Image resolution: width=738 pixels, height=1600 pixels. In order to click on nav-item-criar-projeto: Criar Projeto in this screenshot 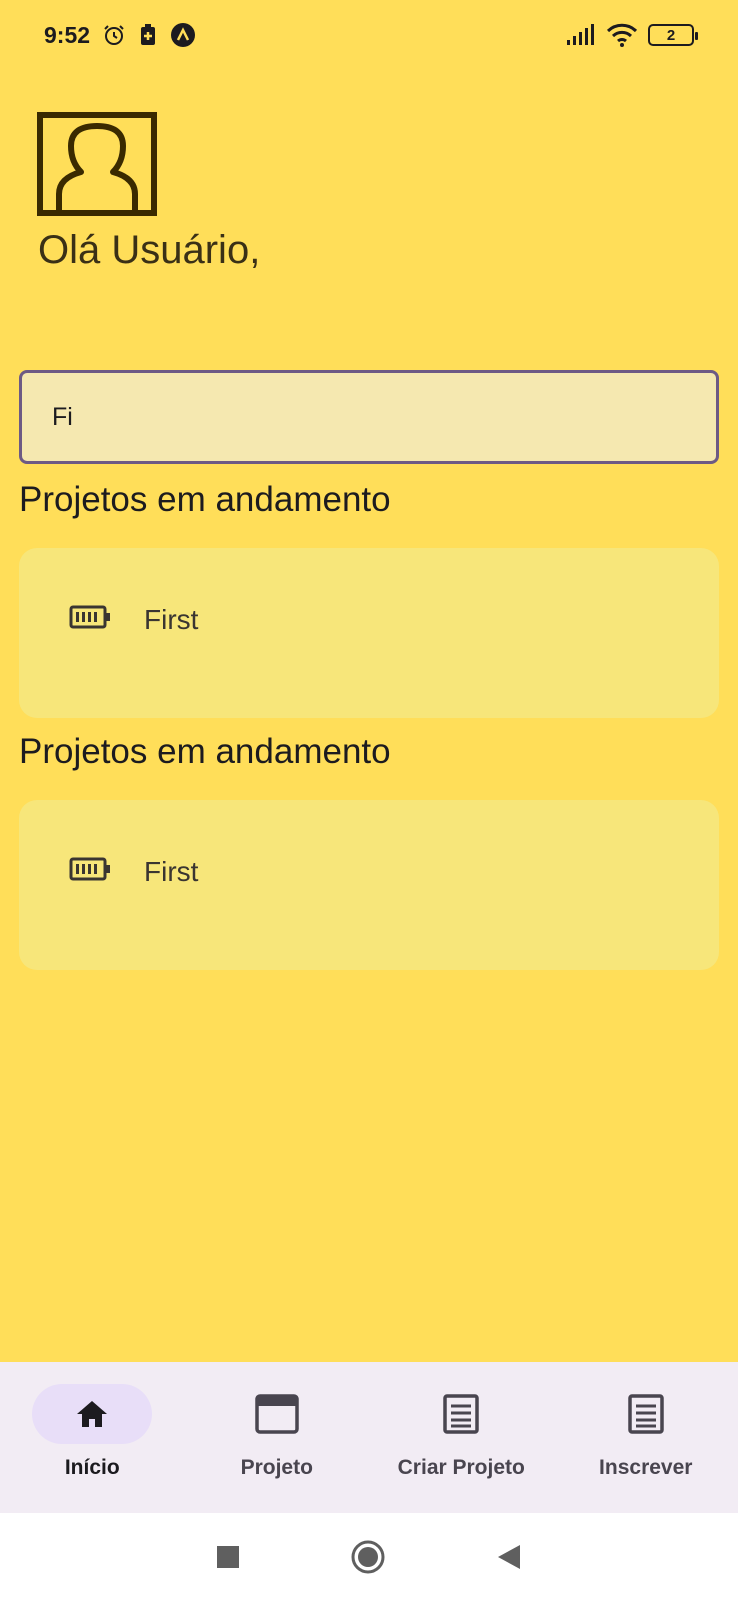, I will do `click(461, 1437)`.